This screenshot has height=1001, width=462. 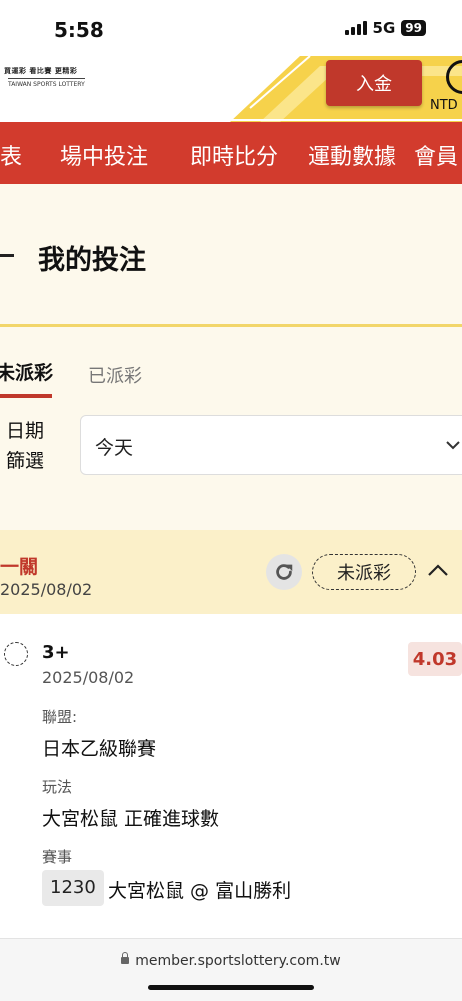 I want to click on league-value: 日本乙級聯賽, so click(x=99, y=749).